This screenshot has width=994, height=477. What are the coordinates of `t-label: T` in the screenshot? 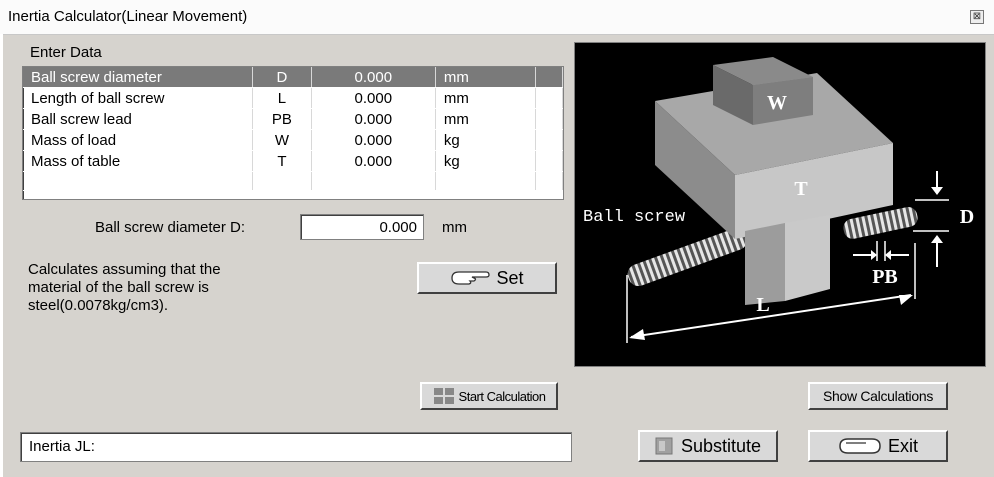 It's located at (801, 189).